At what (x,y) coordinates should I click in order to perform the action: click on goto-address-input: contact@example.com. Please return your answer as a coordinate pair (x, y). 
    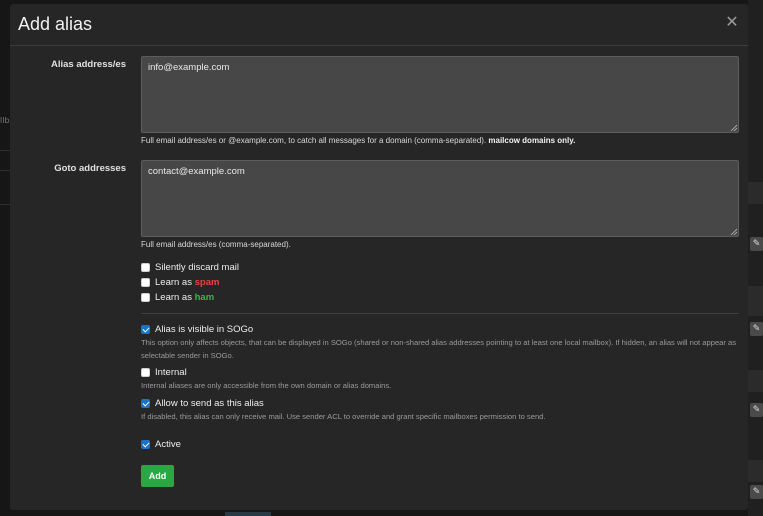
    Looking at the image, I should click on (440, 198).